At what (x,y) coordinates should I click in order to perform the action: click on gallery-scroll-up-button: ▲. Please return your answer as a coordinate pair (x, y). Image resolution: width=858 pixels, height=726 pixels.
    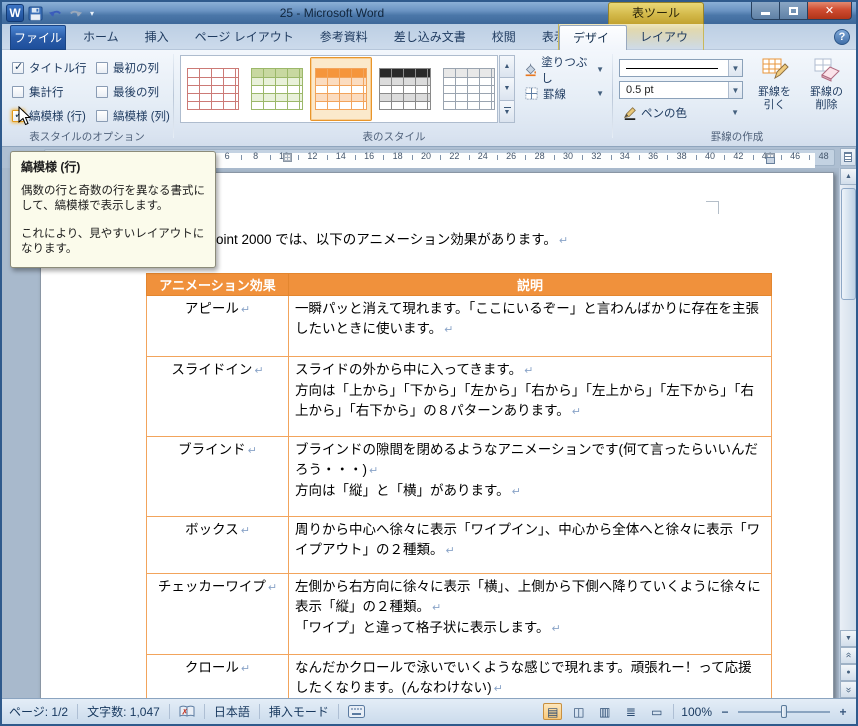
    Looking at the image, I should click on (507, 67).